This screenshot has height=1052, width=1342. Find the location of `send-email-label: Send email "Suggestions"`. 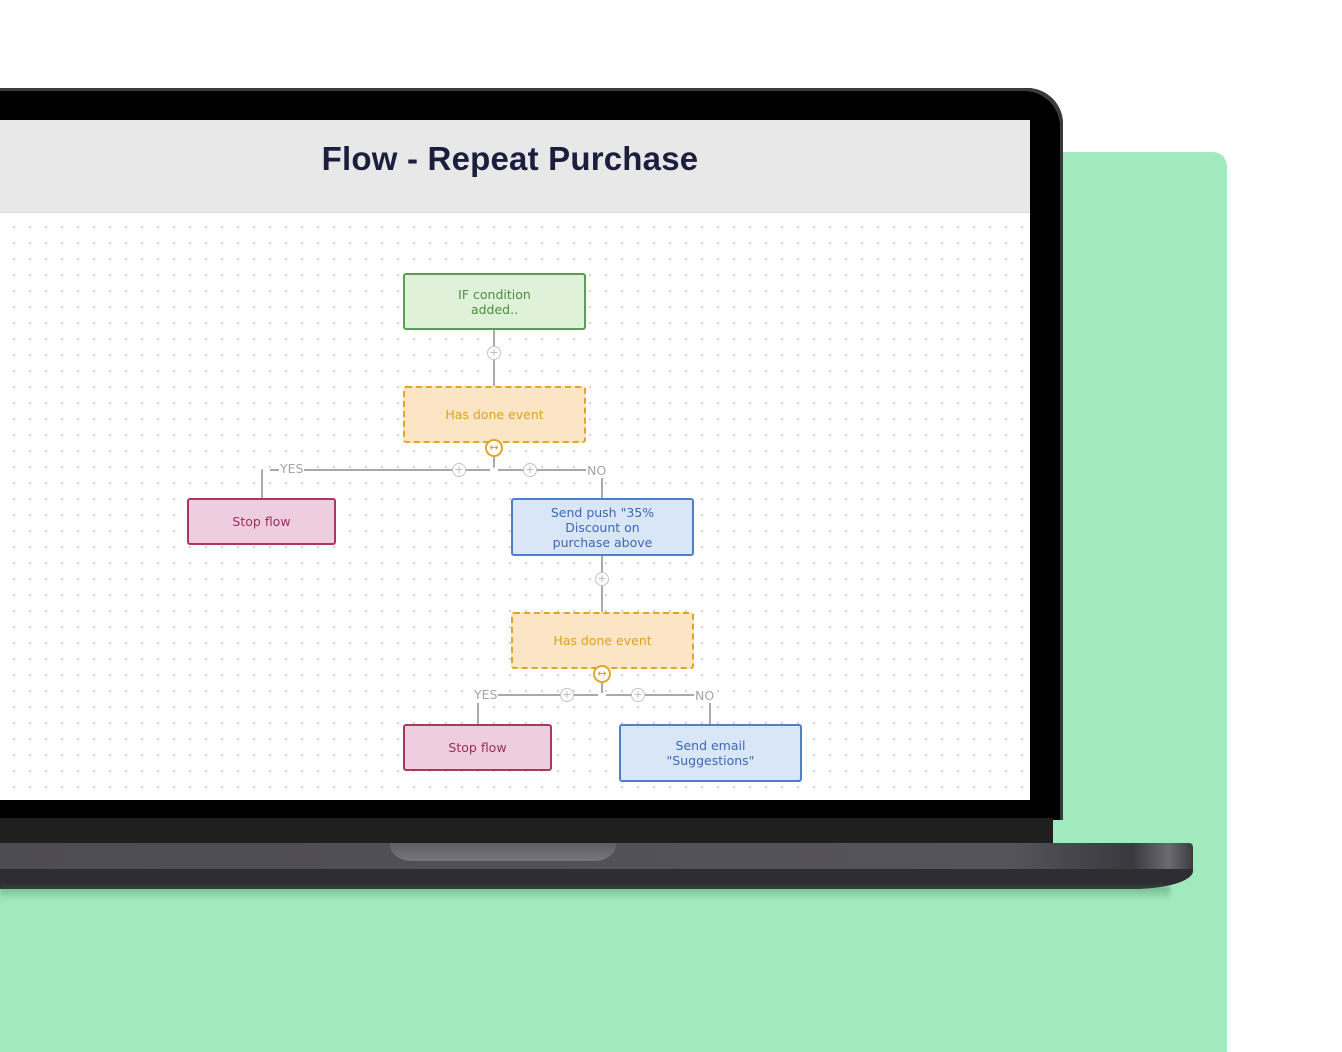

send-email-label: Send email "Suggestions" is located at coordinates (710, 753).